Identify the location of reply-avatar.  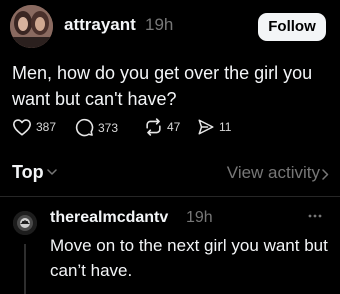
(25, 223).